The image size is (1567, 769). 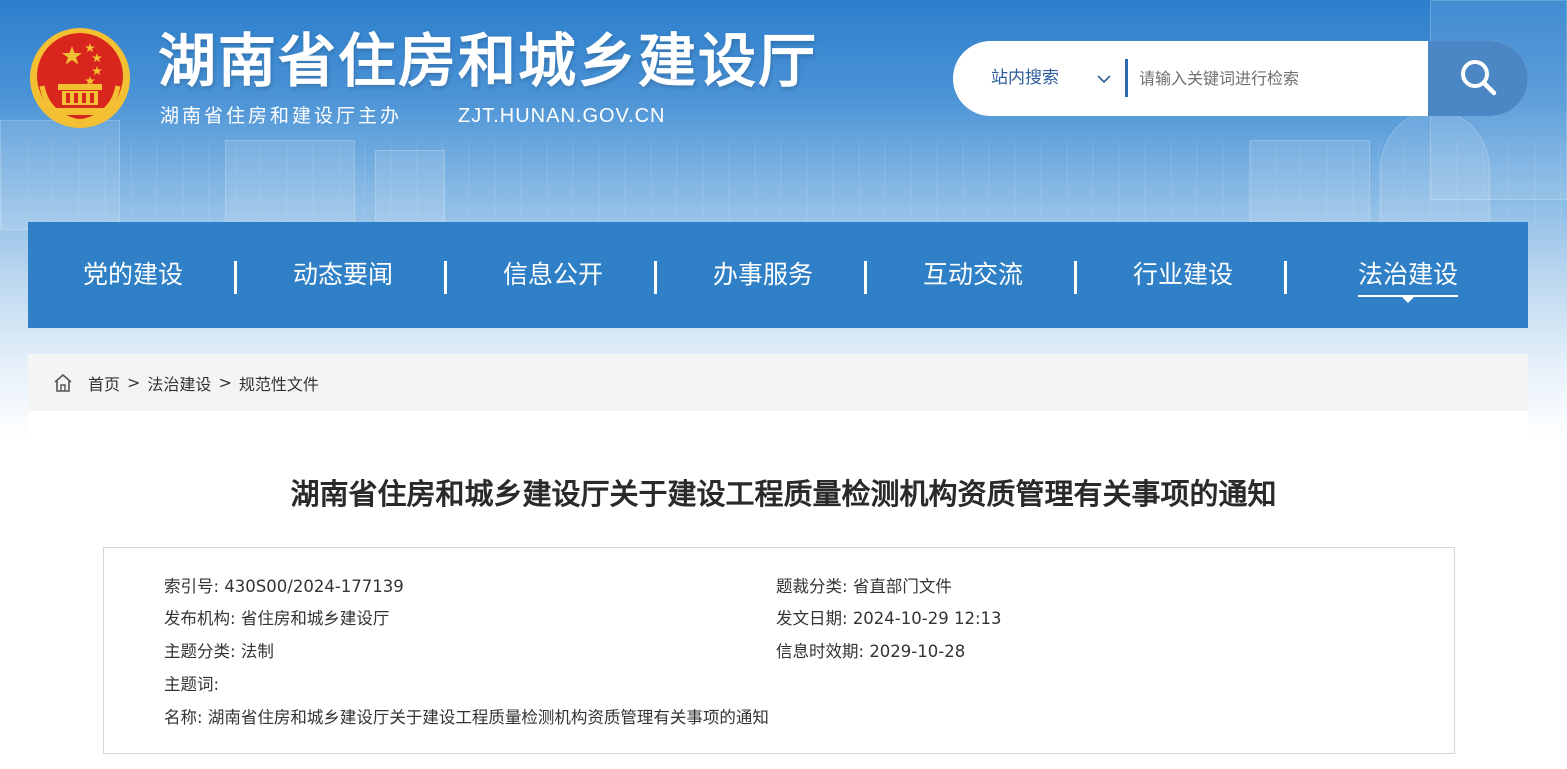 I want to click on main-nav: 党的建设 动态要闻 信息公开 办事服务 互动交流 行业建设 法治建设, so click(x=778, y=275).